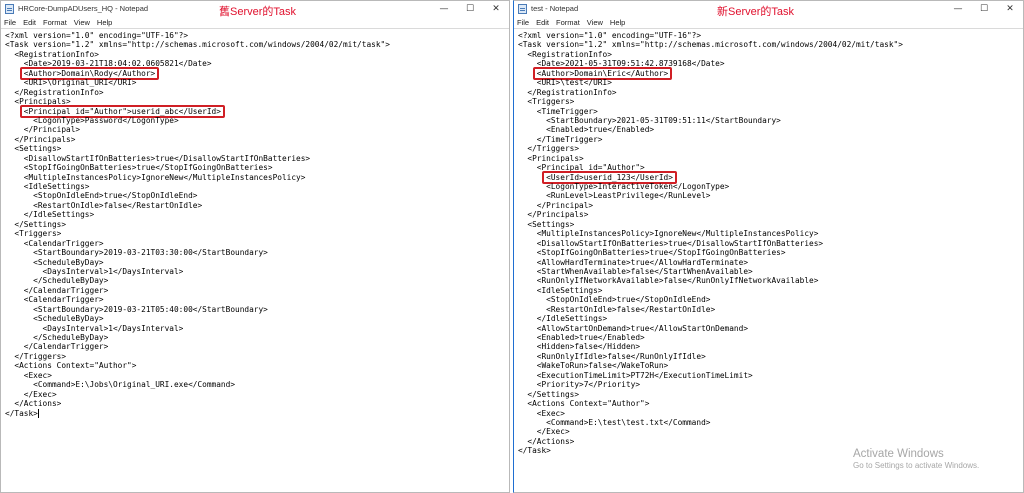 The width and height of the screenshot is (1024, 493). Describe the element at coordinates (565, 83) in the screenshot. I see `code-line: <URI>\test</URI>` at that location.